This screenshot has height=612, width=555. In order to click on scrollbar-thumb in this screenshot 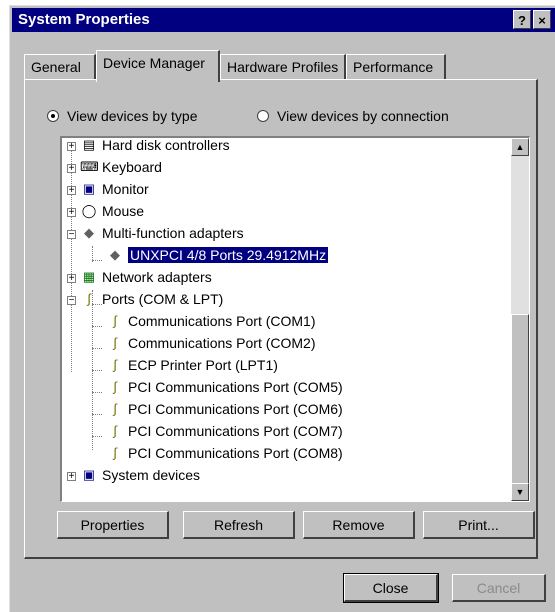, I will do `click(520, 399)`.